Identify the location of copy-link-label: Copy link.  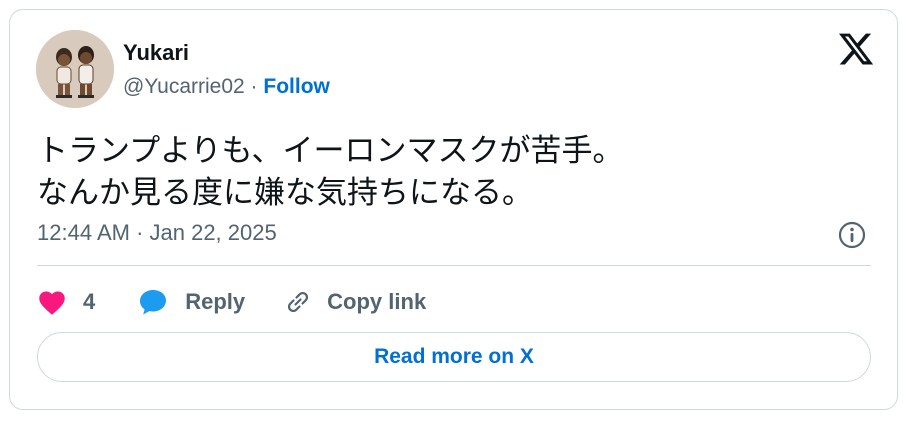
(377, 301).